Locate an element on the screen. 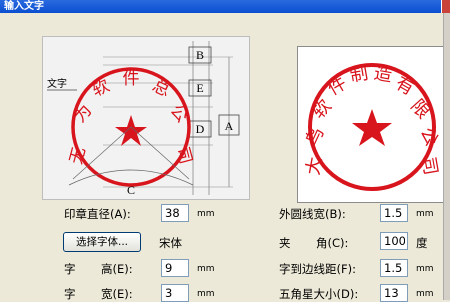 The image size is (450, 302). diagram-char-4: 件 is located at coordinates (131, 79).